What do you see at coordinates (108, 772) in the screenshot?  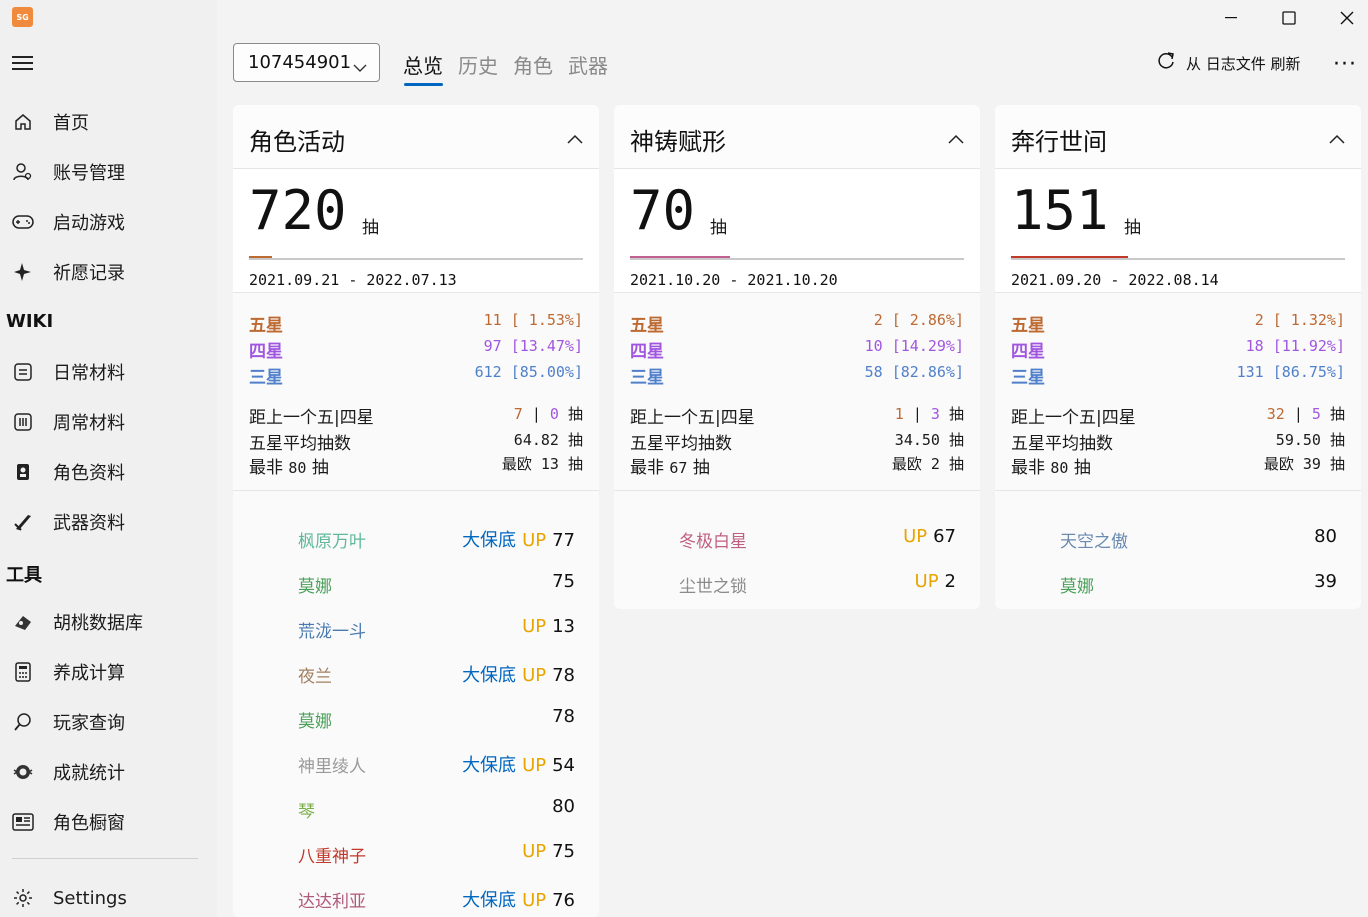 I see `sidebar-item-achievements: 成就统计` at bounding box center [108, 772].